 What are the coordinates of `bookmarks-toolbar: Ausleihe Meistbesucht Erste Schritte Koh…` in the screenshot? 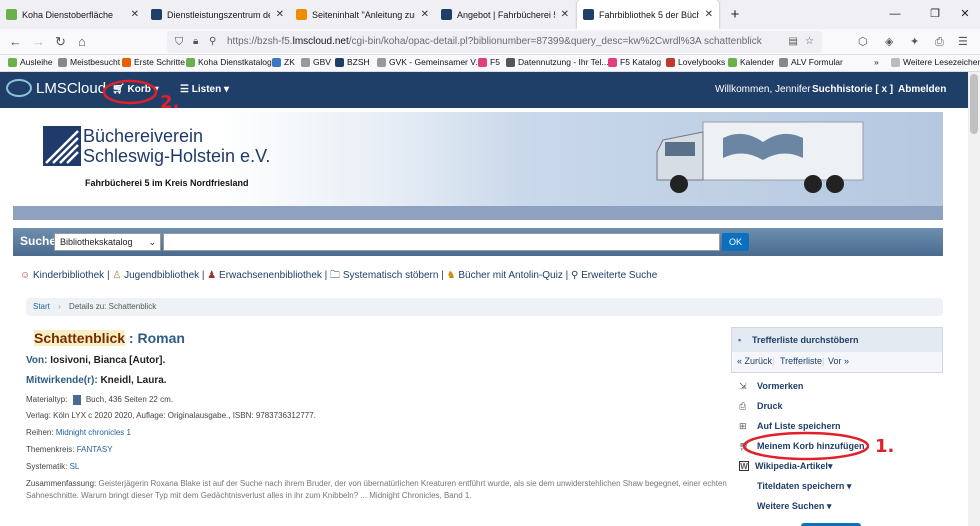 It's located at (490, 63).